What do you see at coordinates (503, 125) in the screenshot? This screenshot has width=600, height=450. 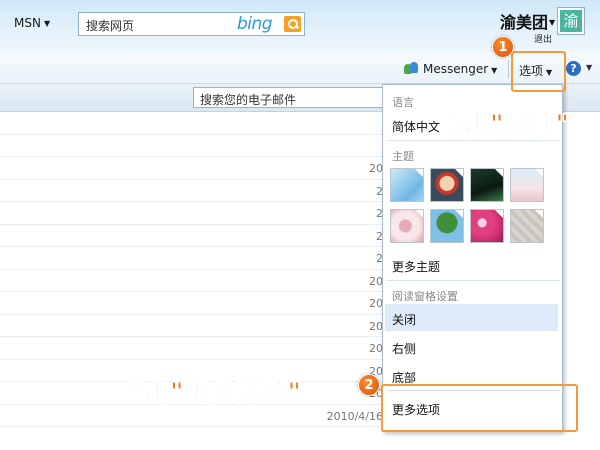 I see `step1-callout: 点击"选项"` at bounding box center [503, 125].